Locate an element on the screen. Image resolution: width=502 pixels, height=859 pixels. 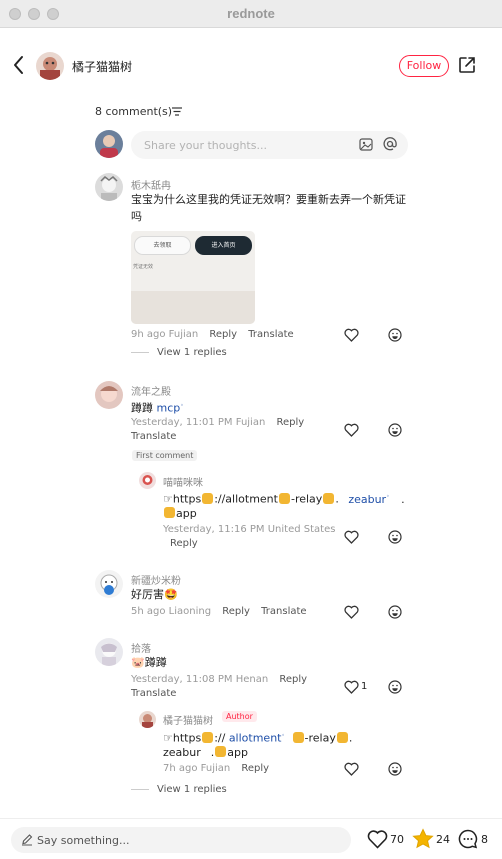
window-title: rednote is located at coordinates (251, 13).